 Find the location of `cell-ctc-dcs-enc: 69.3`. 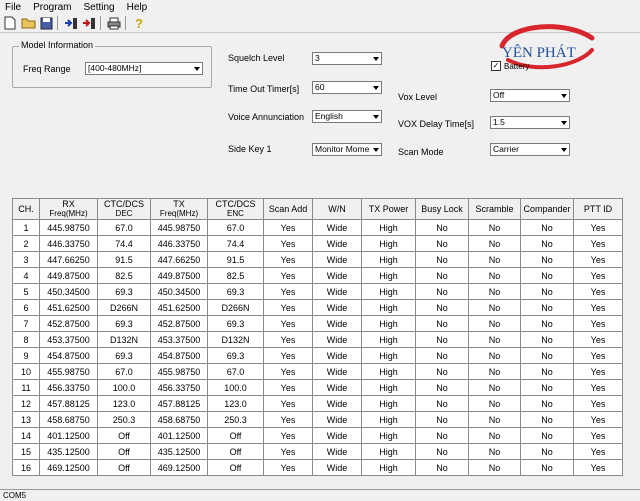

cell-ctc-dcs-enc: 69.3 is located at coordinates (235, 291).